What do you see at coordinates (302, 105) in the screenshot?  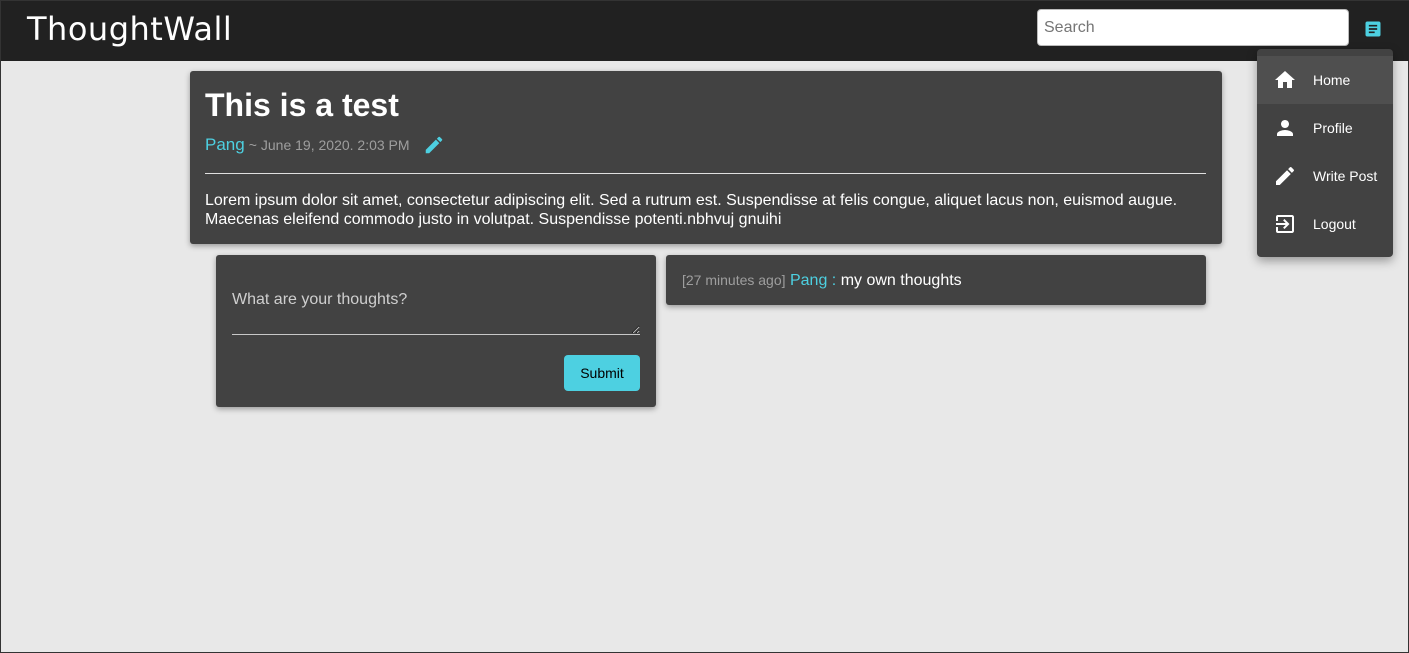 I see `post-title: This is a test` at bounding box center [302, 105].